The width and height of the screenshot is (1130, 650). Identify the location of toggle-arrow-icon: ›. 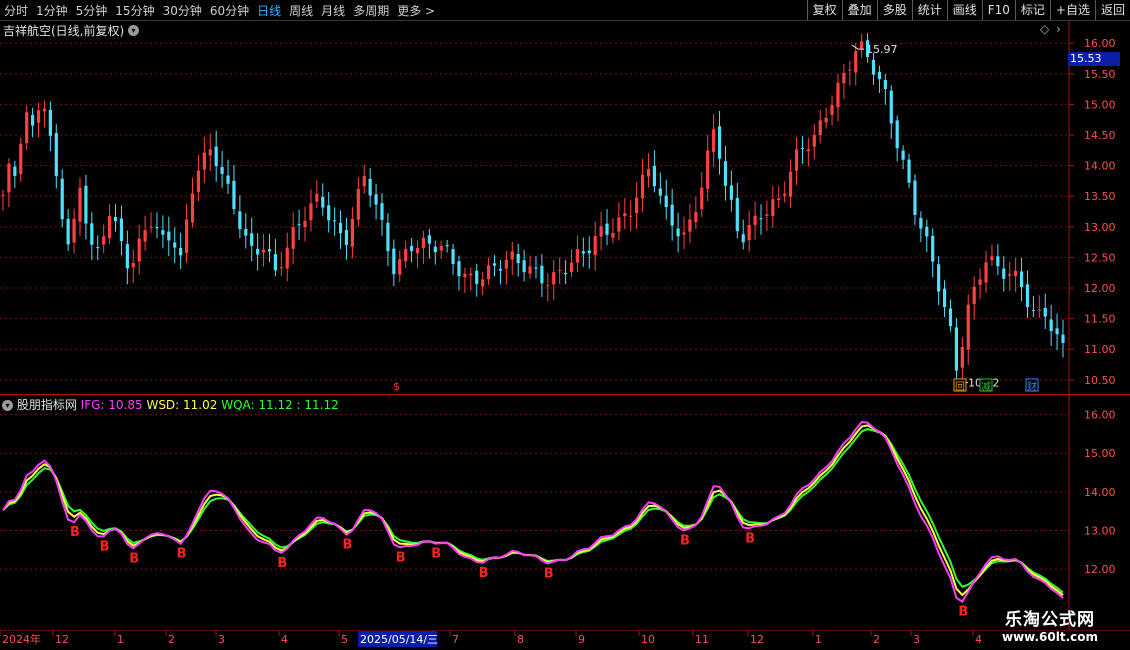
(1058, 29).